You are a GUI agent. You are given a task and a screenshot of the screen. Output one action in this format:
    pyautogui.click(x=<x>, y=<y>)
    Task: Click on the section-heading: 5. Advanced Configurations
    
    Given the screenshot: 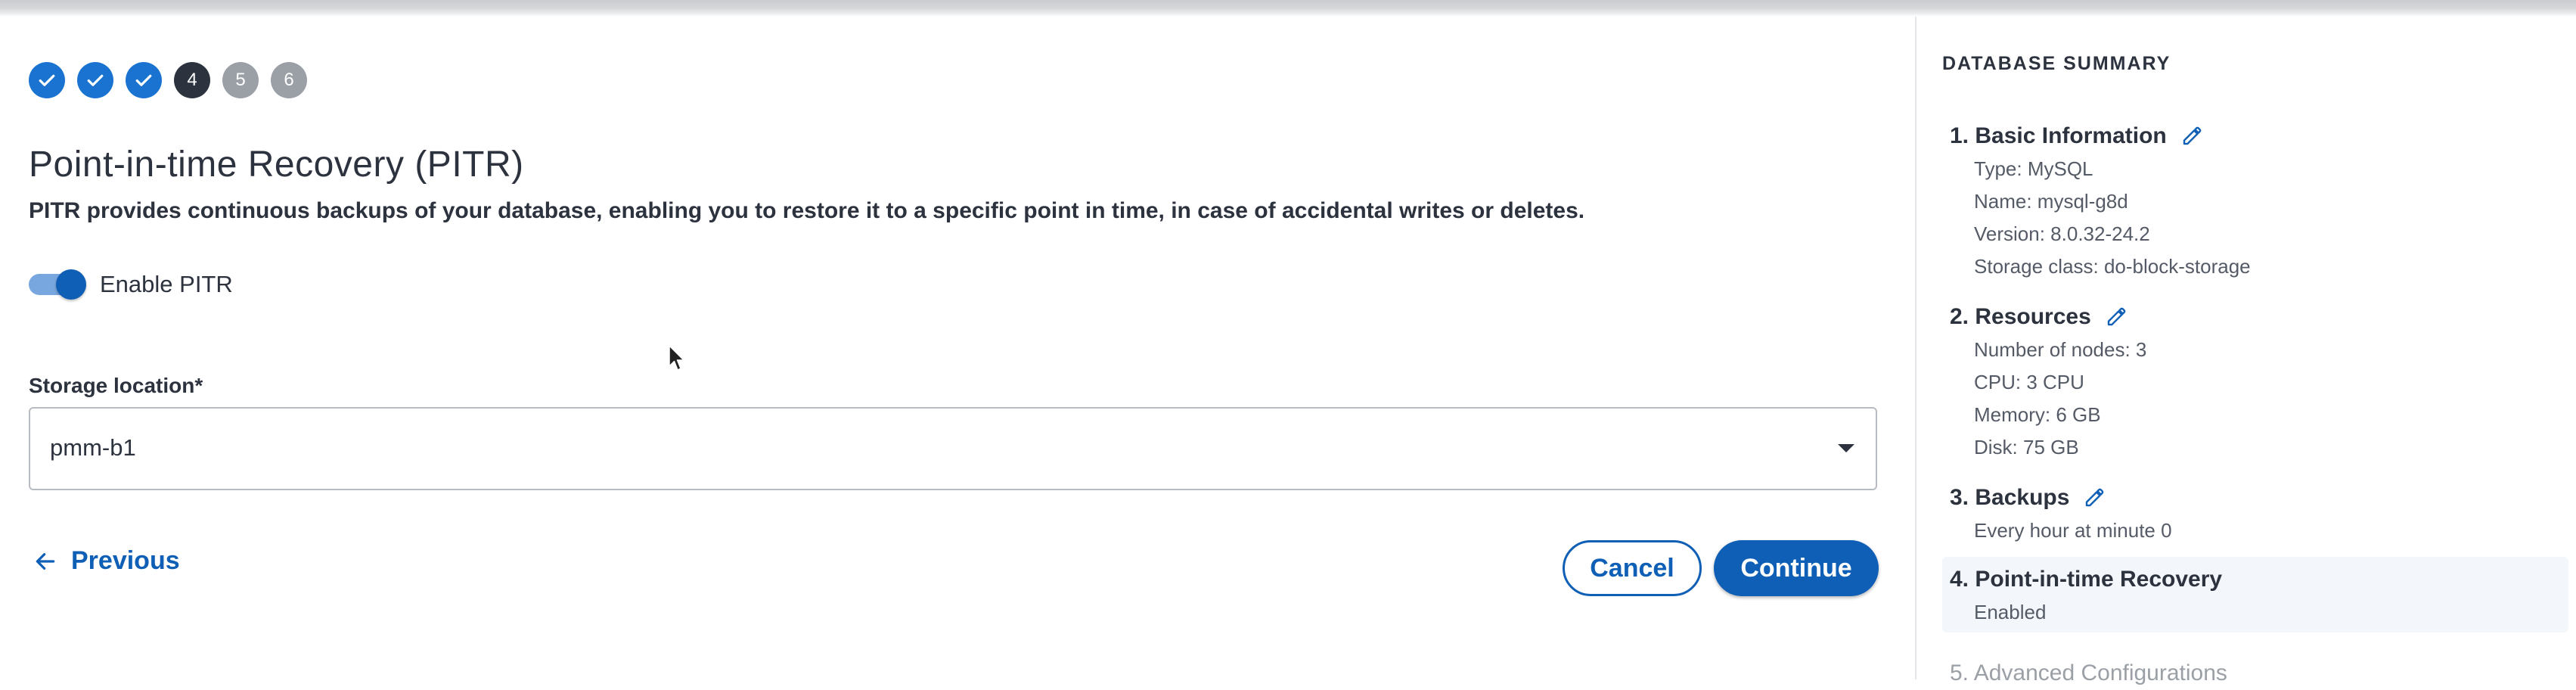 What is the action you would take?
    pyautogui.click(x=2255, y=673)
    